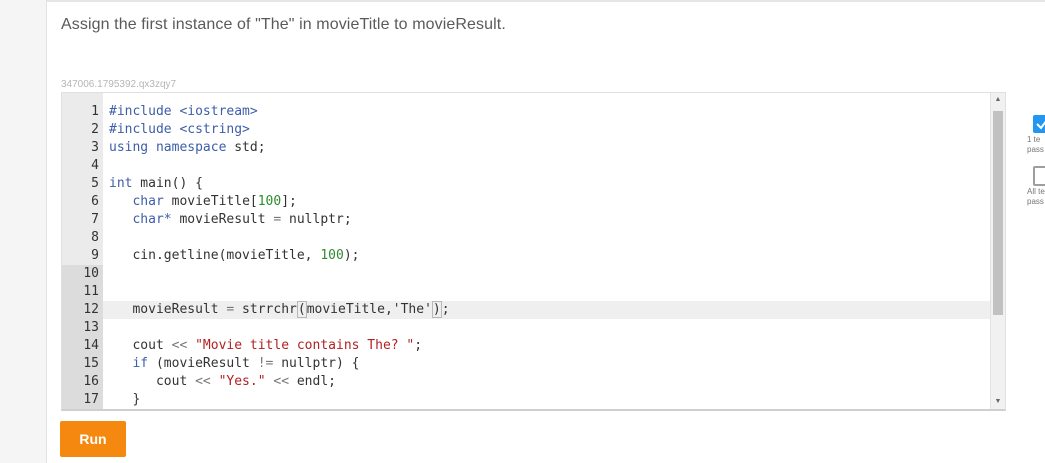 This screenshot has height=463, width=1045. I want to click on code-line: 16 cout << "Yes." << endl;, so click(526, 382).